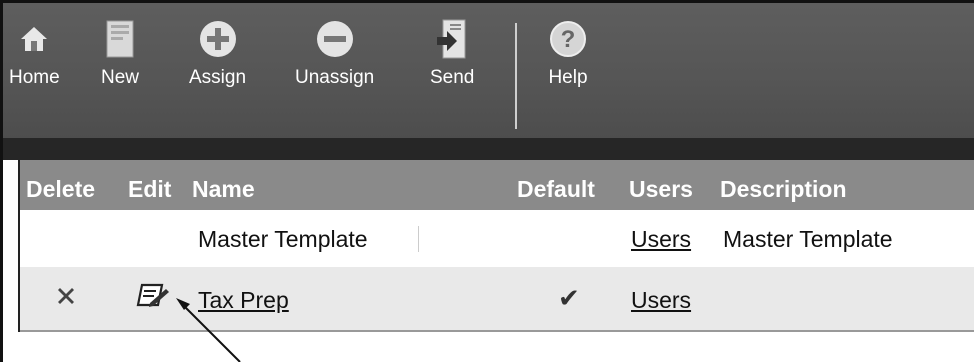 The image size is (974, 362). What do you see at coordinates (452, 39) in the screenshot?
I see `send-icon` at bounding box center [452, 39].